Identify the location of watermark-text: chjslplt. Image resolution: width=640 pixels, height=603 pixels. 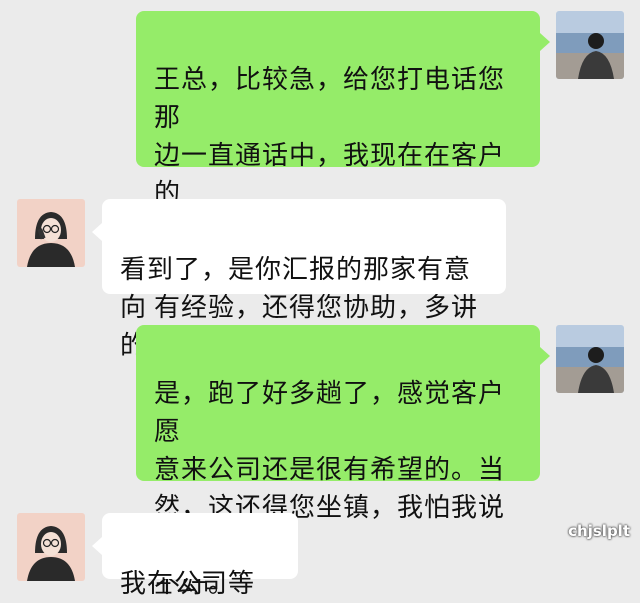
(599, 531).